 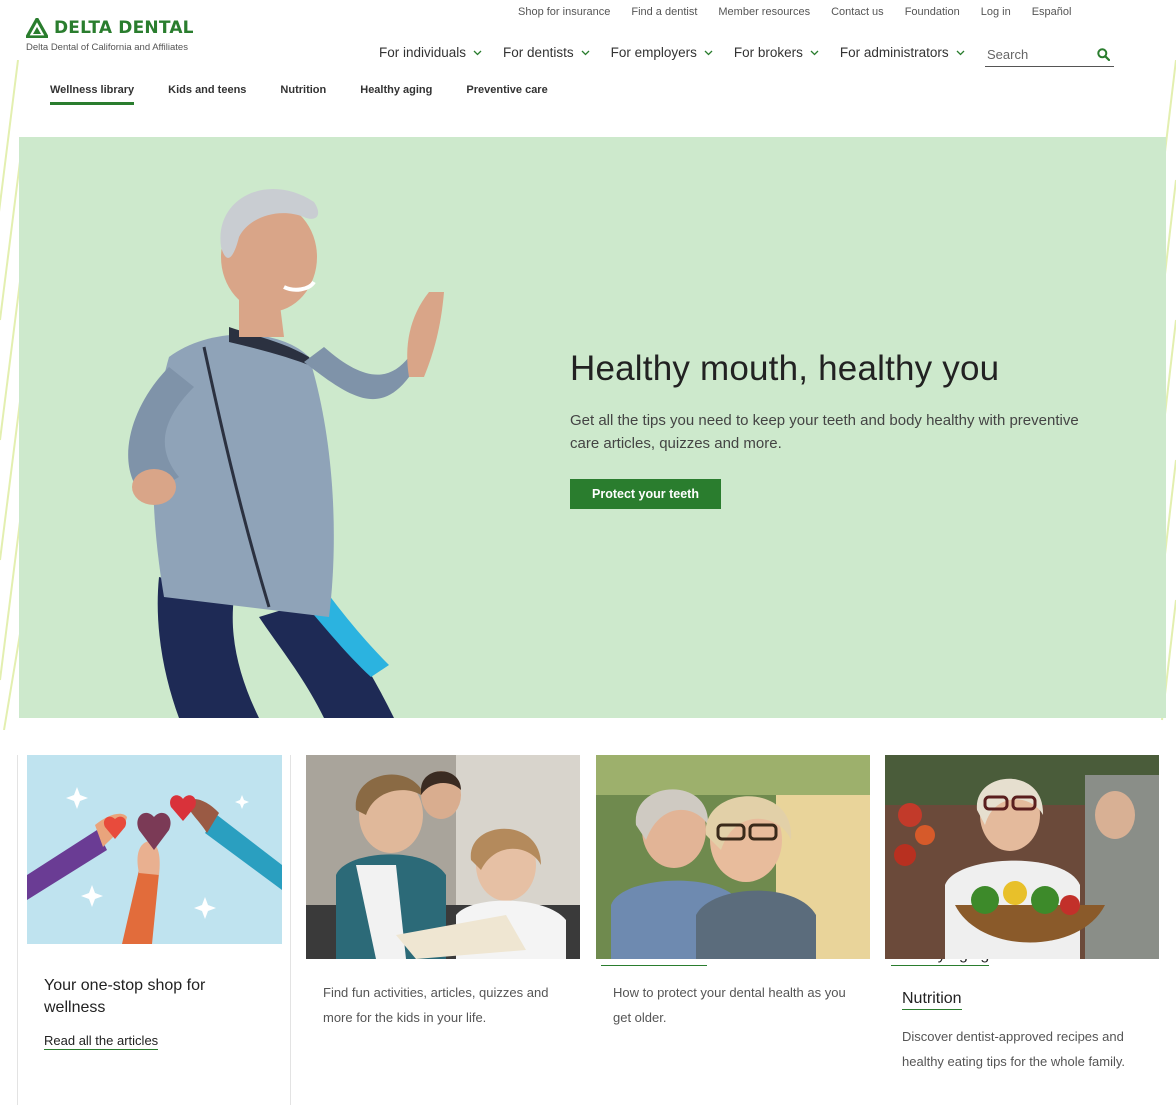 I want to click on tab-wellness-library: Wellness library, so click(x=92, y=94).